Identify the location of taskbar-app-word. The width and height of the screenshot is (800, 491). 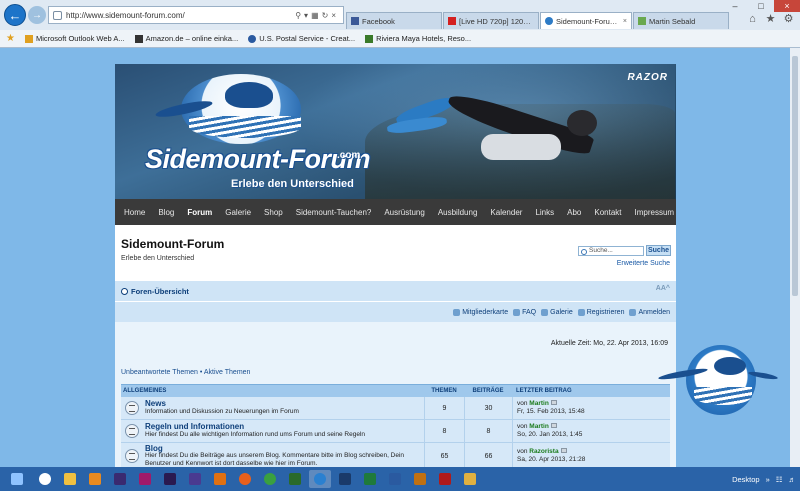
(395, 479).